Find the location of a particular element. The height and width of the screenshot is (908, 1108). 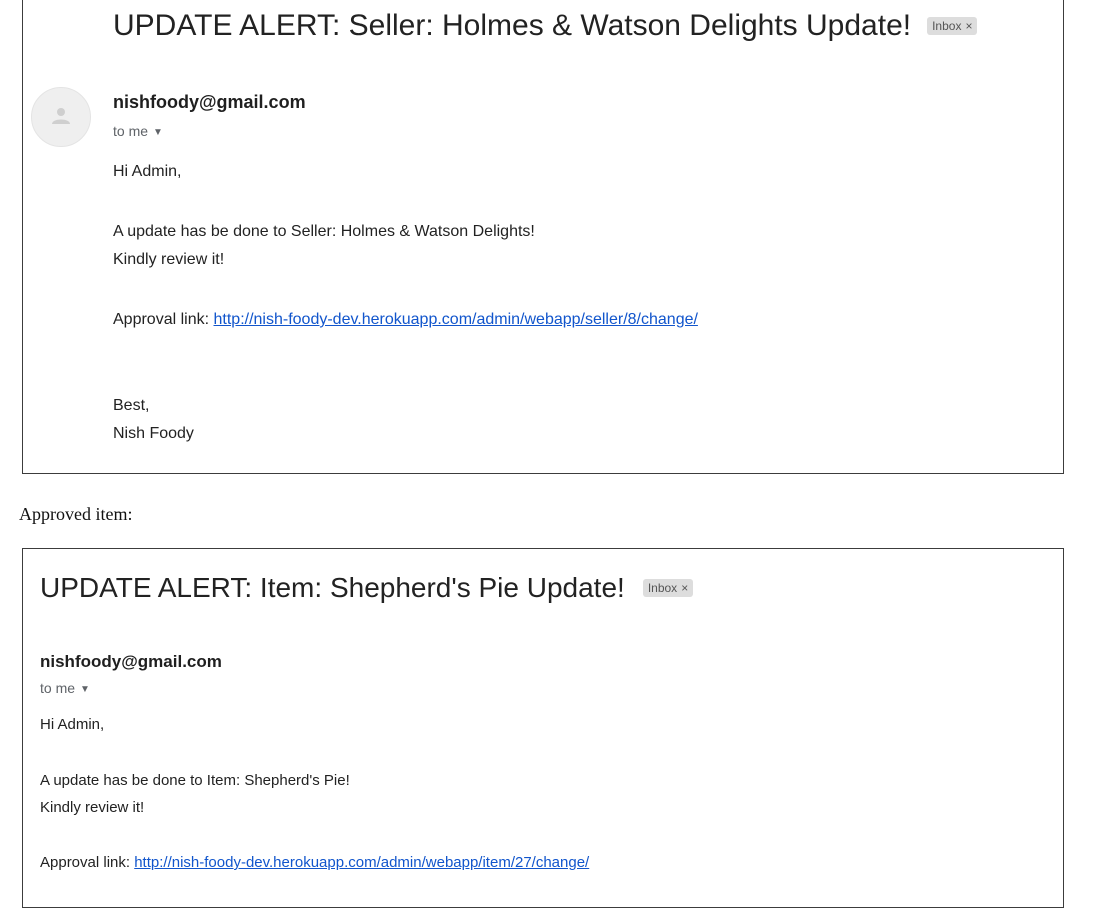

signoff: Best, is located at coordinates (131, 405).